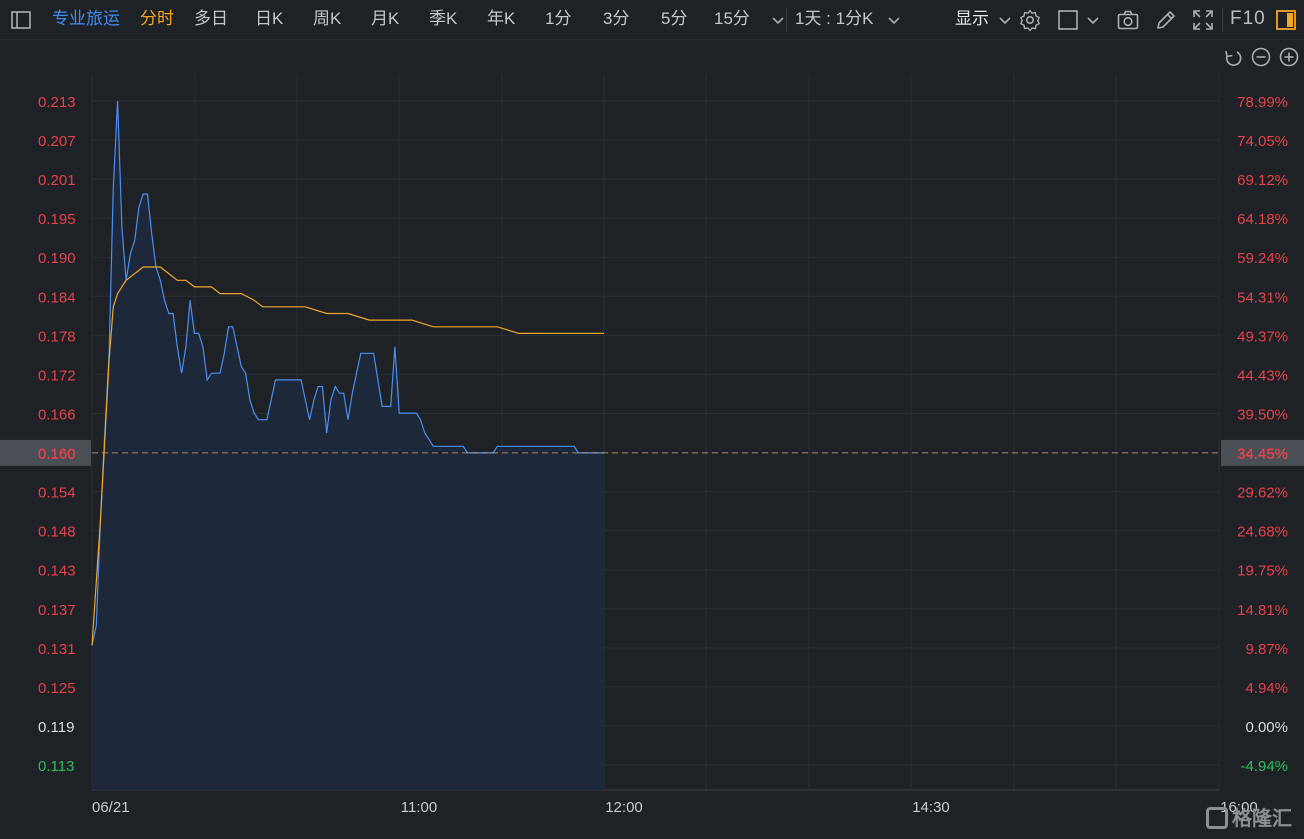  What do you see at coordinates (1166, 20) in the screenshot?
I see `pencil-icon` at bounding box center [1166, 20].